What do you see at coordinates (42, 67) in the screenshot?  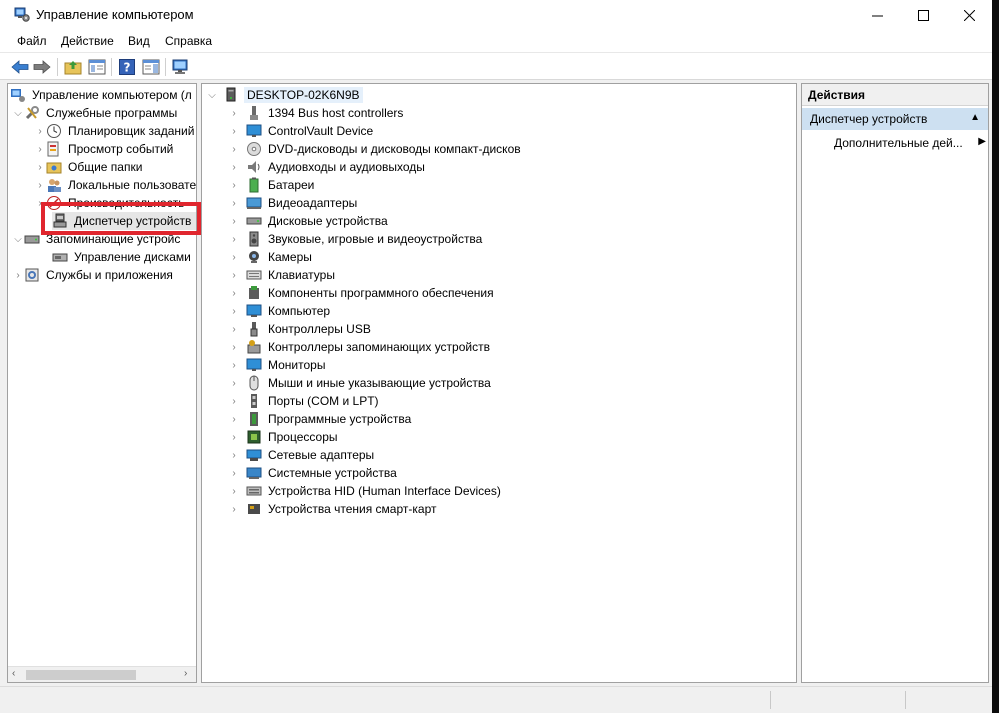 I see `forward-button` at bounding box center [42, 67].